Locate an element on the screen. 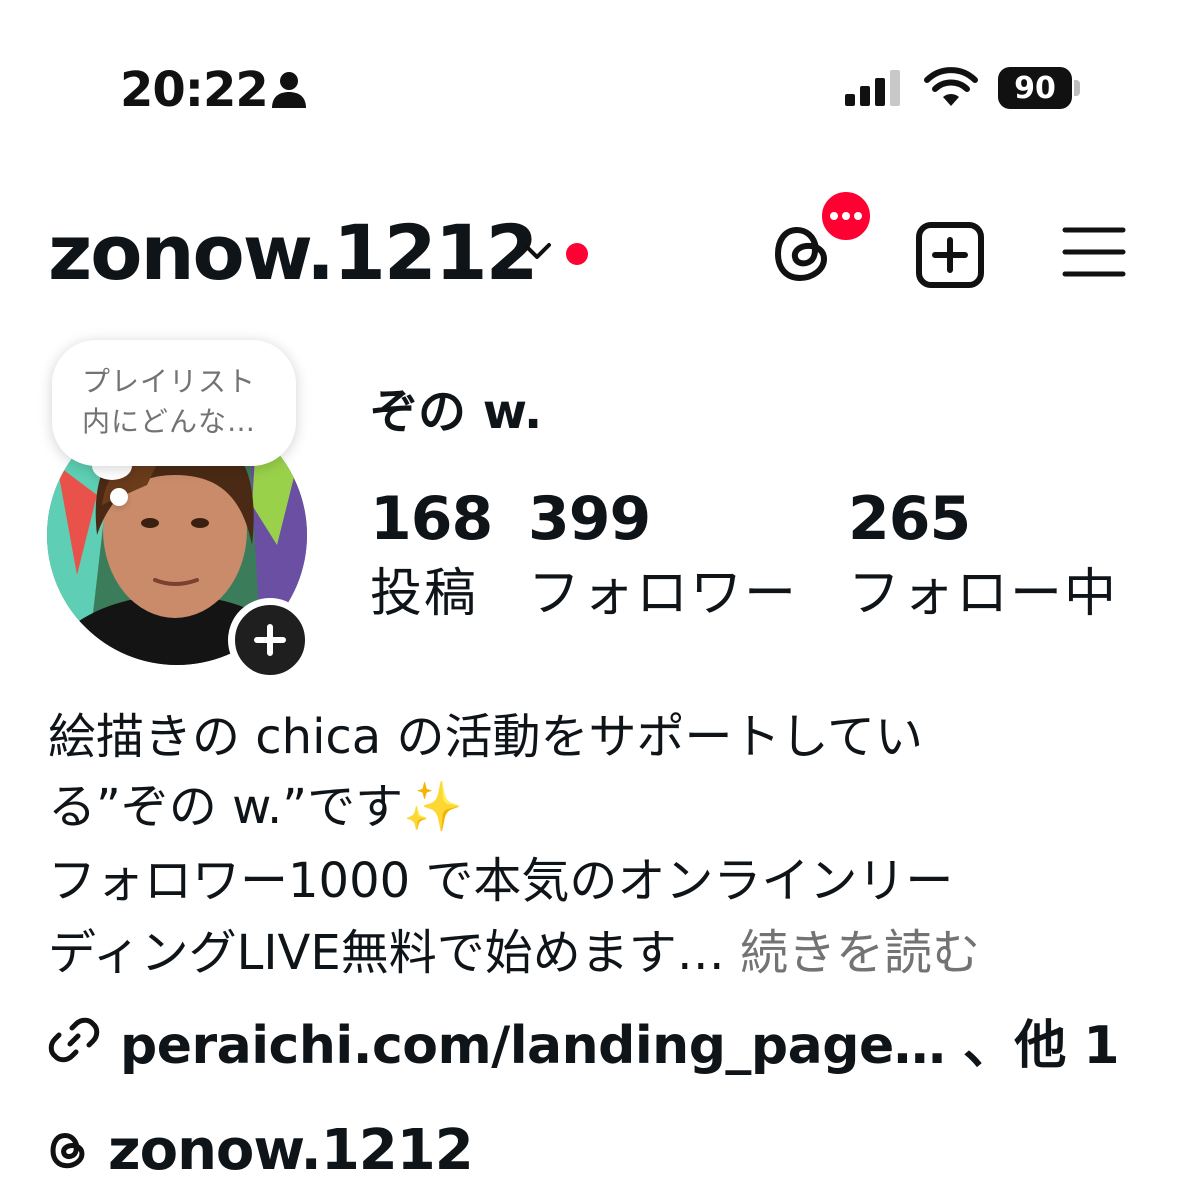 The height and width of the screenshot is (1193, 1179). display-name: ぞの w. is located at coordinates (456, 412).